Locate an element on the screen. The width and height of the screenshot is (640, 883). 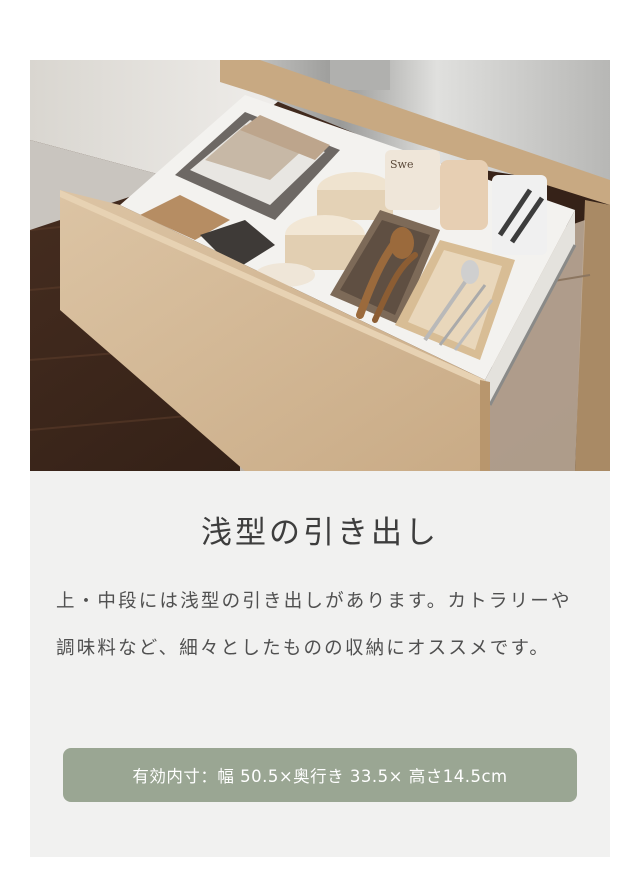
section-heading: 浅型の引き出し is located at coordinates (320, 533).